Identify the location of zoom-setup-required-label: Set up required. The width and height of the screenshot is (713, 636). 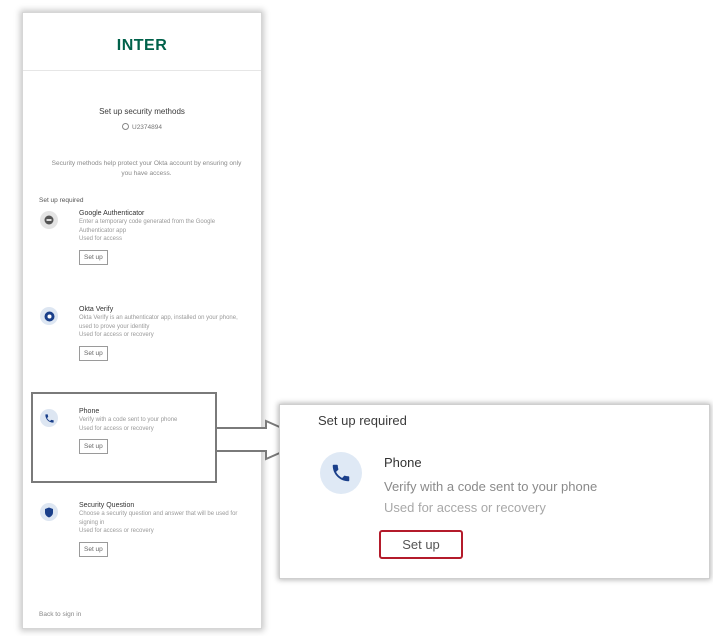
(362, 420).